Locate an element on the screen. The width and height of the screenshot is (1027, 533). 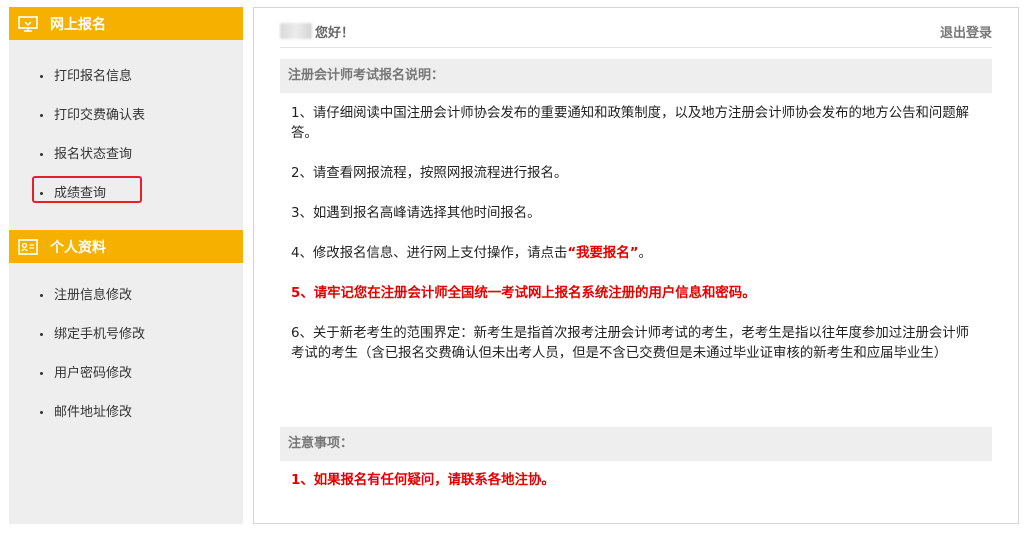
instruction-item-warning: 5、请牢记您在注册会计师全国统一考试网上报名系统注册的用户信息和密码。 is located at coordinates (523, 293).